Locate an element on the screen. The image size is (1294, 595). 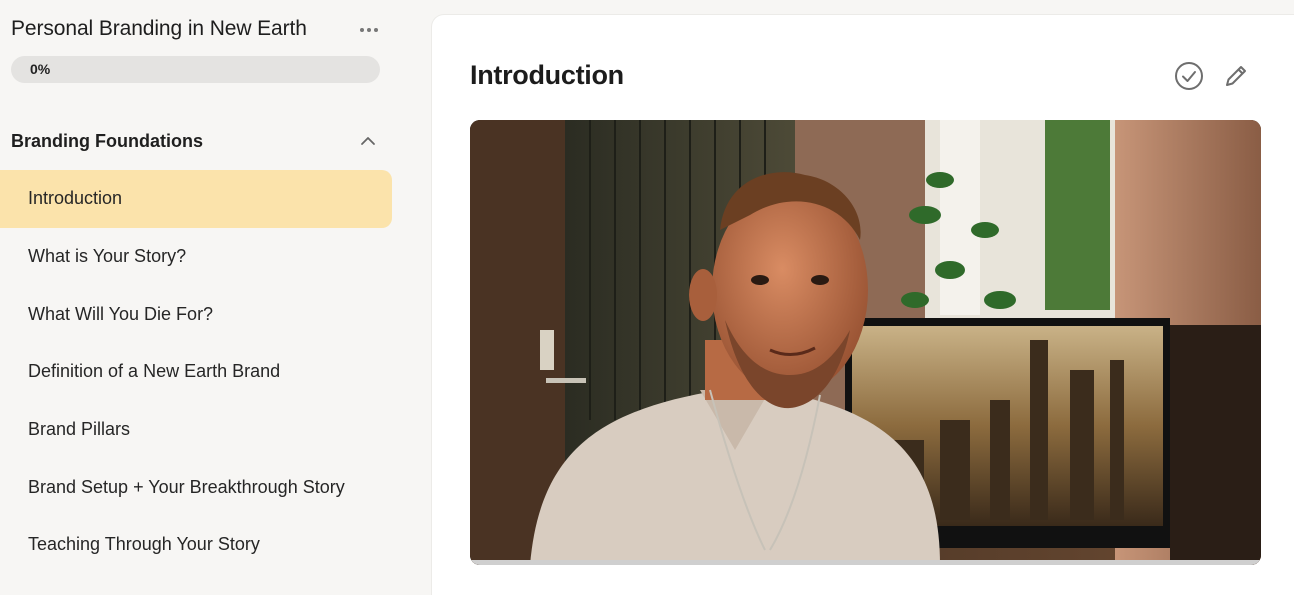
course-title: Personal Branding in New Earth is located at coordinates (159, 28).